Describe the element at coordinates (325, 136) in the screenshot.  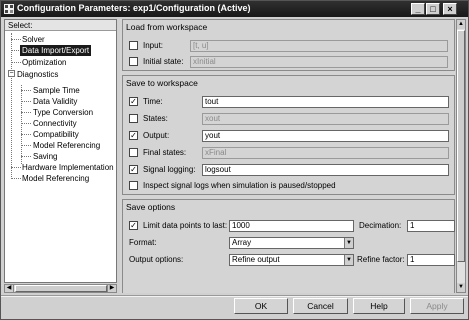
I see `output-field: yout` at that location.